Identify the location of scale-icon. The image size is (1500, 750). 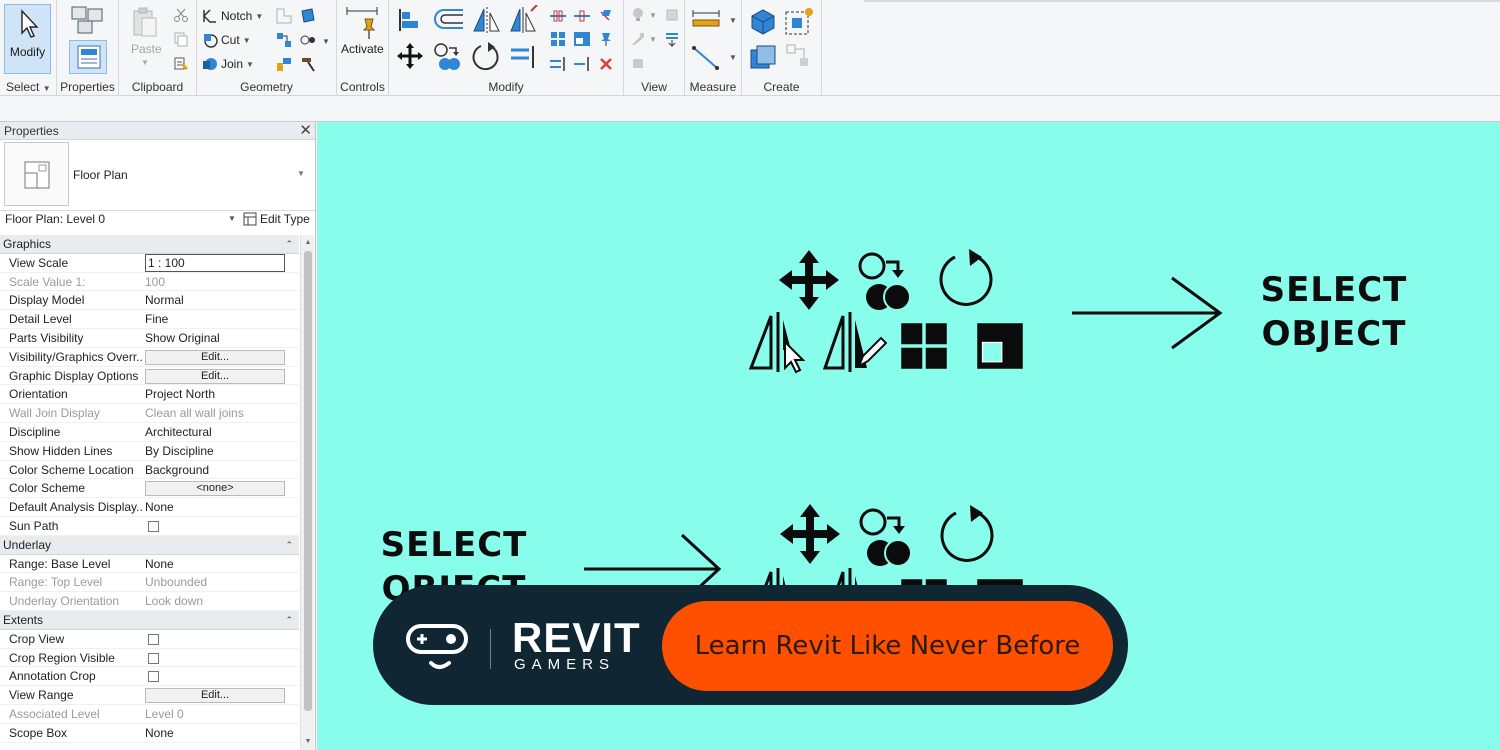
(582, 39).